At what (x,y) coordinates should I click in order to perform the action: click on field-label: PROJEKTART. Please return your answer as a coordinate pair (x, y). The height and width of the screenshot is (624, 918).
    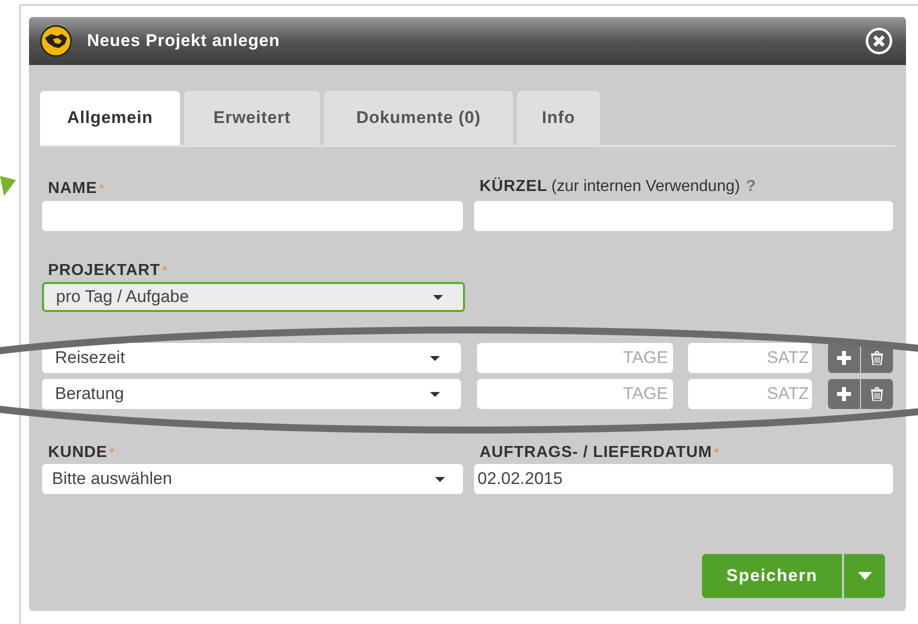
    Looking at the image, I should click on (104, 270).